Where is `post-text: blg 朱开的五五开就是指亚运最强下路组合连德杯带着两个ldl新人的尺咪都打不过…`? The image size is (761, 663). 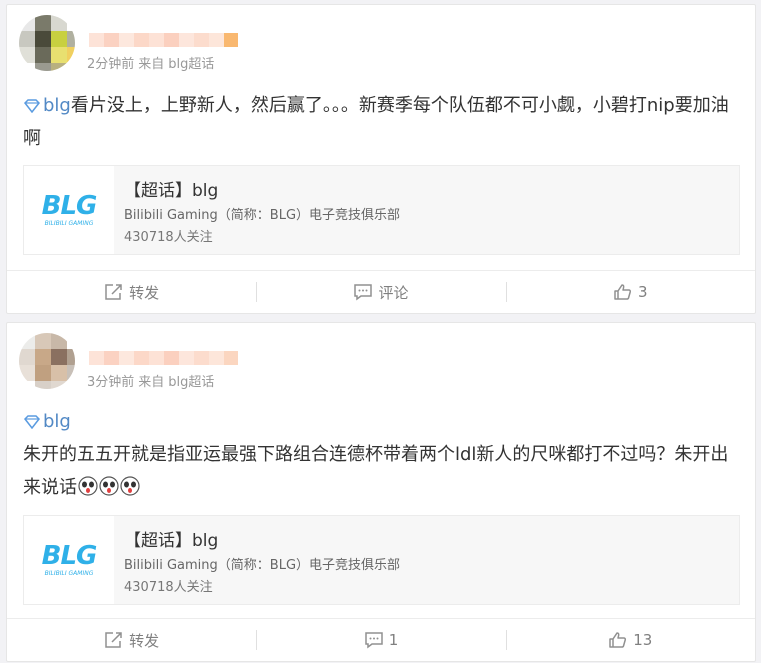 post-text: blg 朱开的五五开就是指亚运最强下路组合连德杯带着两个ldl新人的尺咪都打不过… is located at coordinates (376, 454).